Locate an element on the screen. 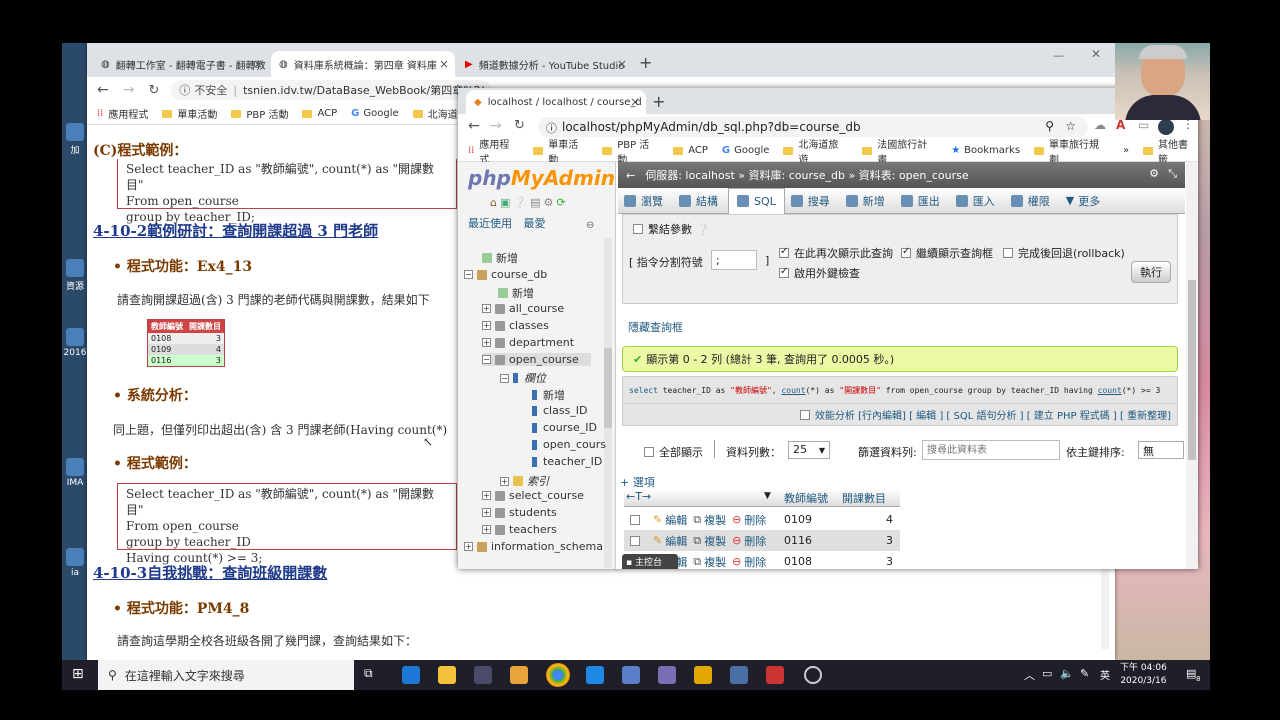 This screenshot has width=1280, height=720. forward-arrow-icon: → is located at coordinates (129, 90).